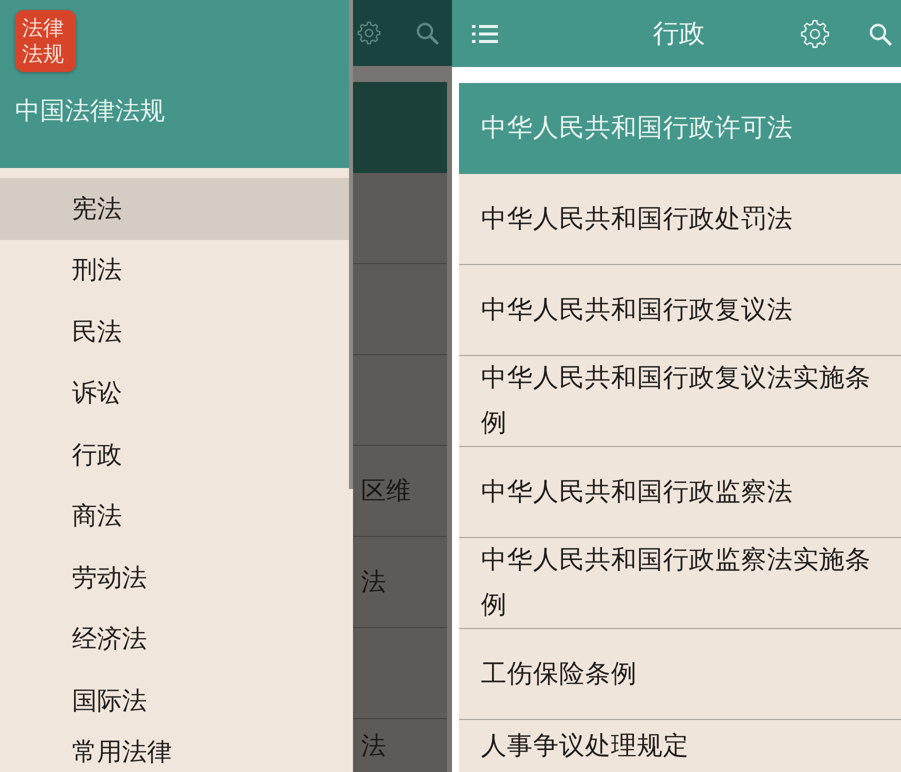 Image resolution: width=901 pixels, height=772 pixels. What do you see at coordinates (176, 331) in the screenshot?
I see `drawer-item: 民法` at bounding box center [176, 331].